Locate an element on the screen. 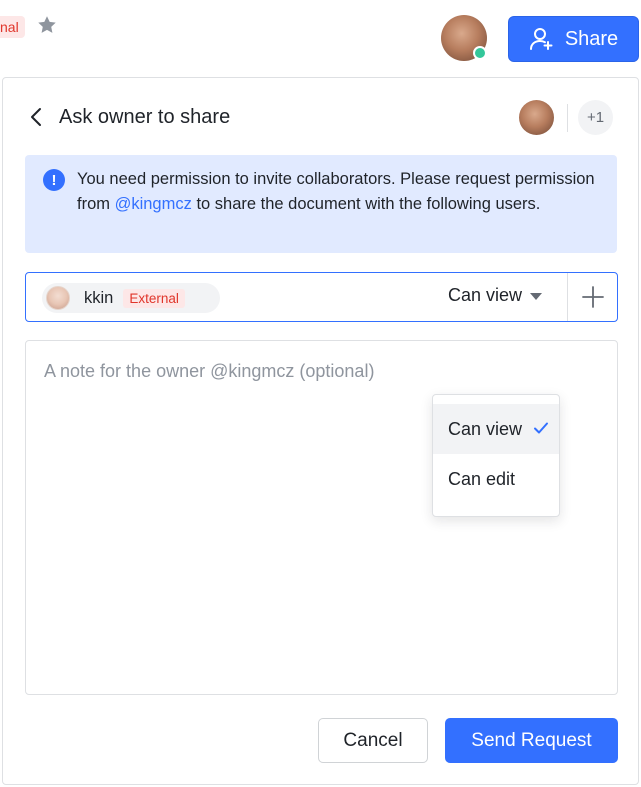  share-button-label: Share is located at coordinates (591, 38).